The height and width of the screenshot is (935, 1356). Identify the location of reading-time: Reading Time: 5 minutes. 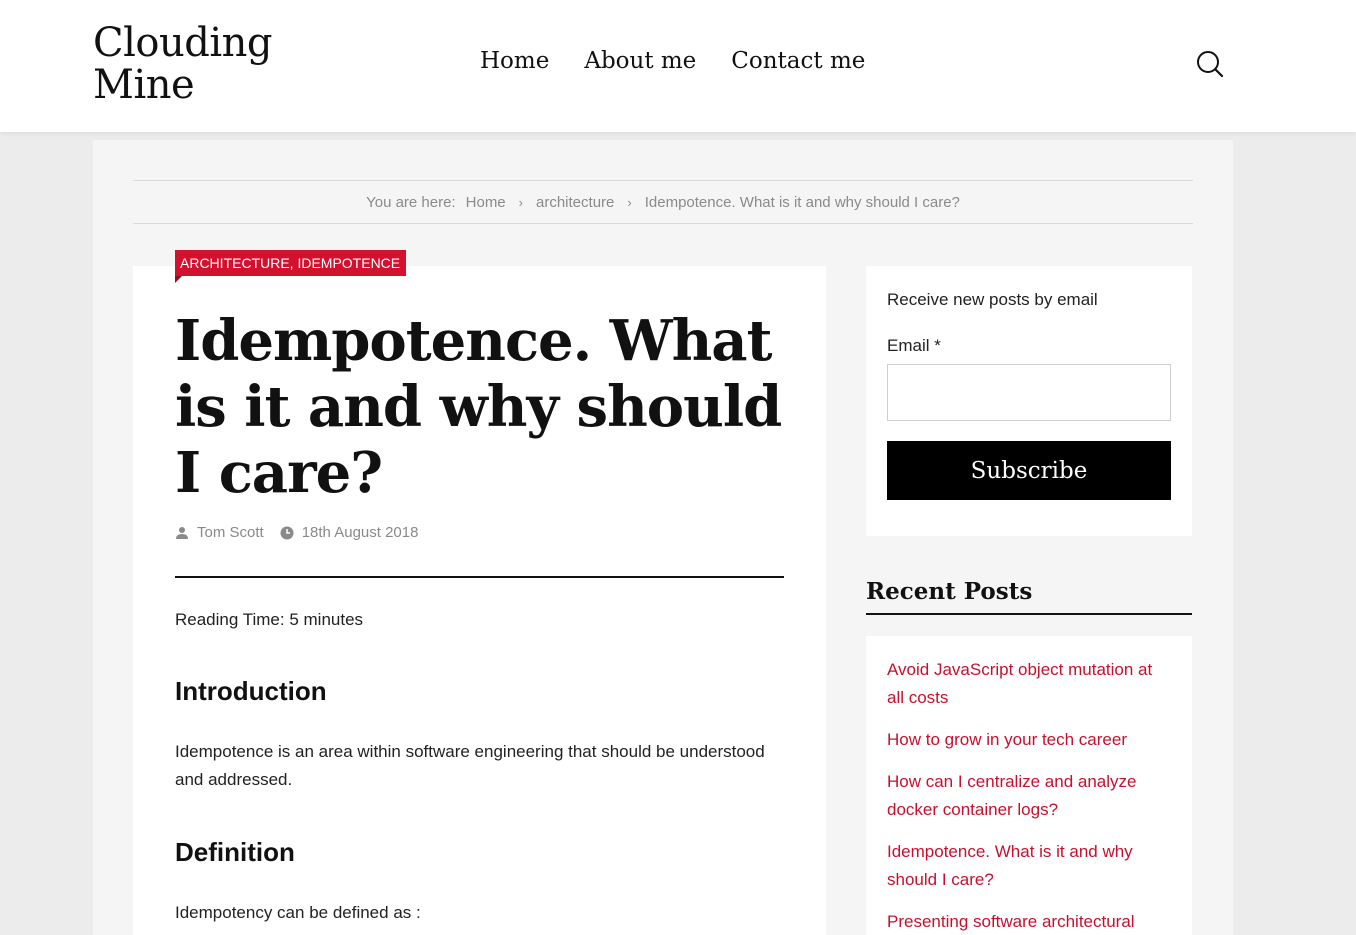
(269, 619).